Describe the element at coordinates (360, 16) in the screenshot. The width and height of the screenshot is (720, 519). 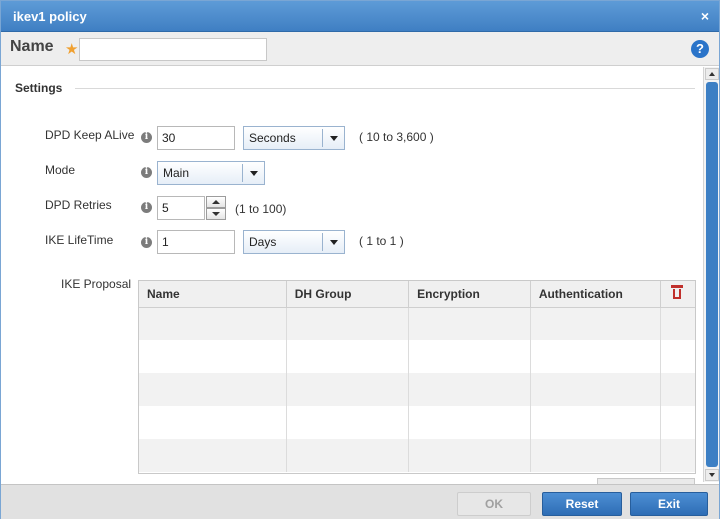
I see `title-bar: ikev1 policy ×` at that location.